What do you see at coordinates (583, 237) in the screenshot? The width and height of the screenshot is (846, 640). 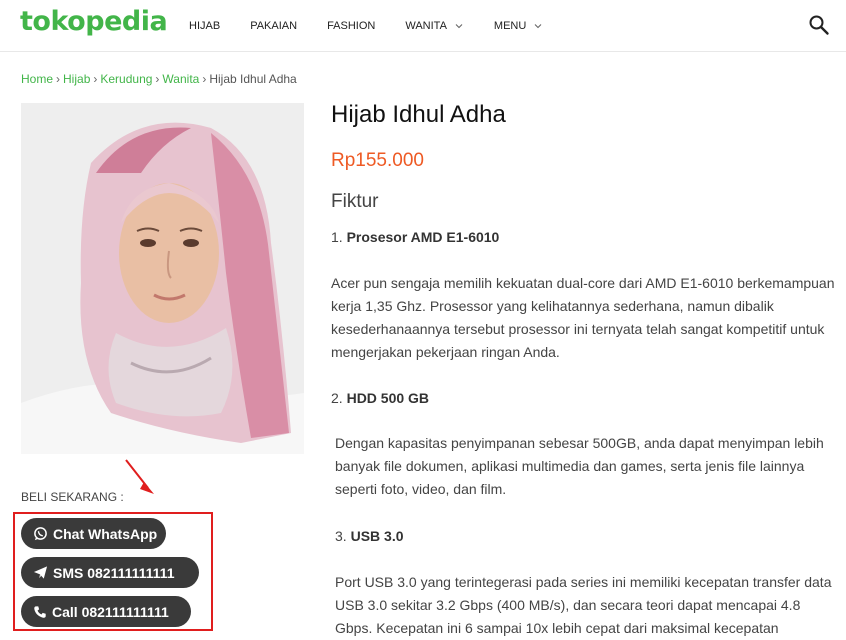 I see `feature-heading: 1. Prosesor AMD E1-6010` at bounding box center [583, 237].